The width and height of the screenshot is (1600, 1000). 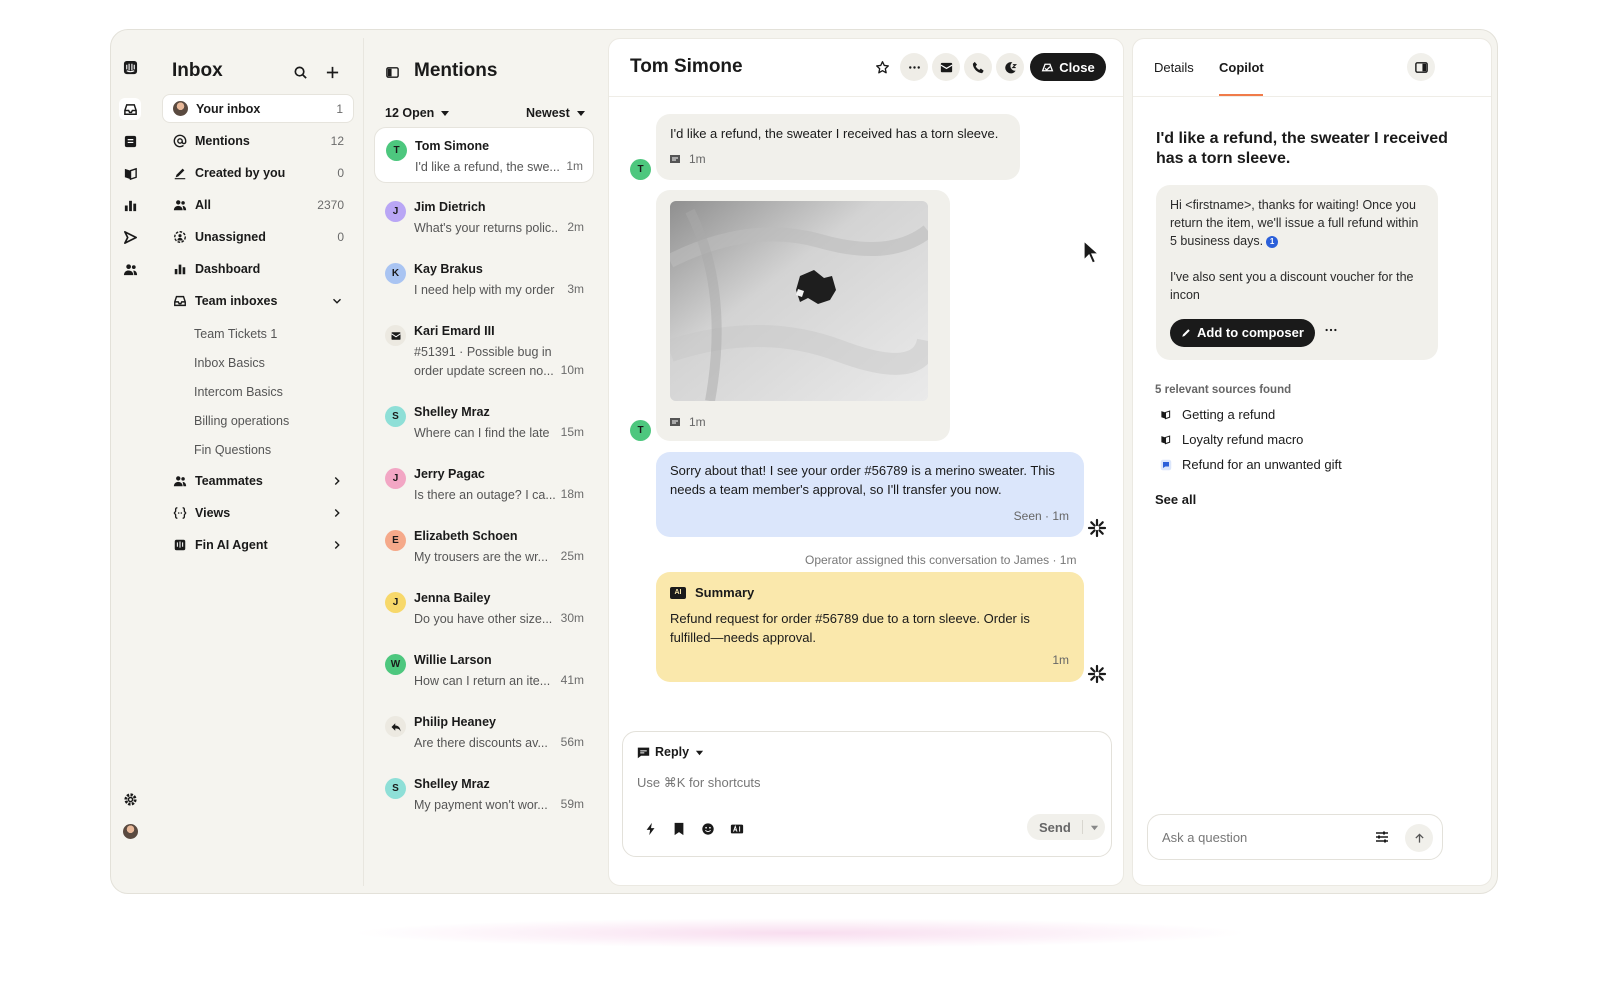 I want to click on outbound-icon, so click(x=130, y=237).